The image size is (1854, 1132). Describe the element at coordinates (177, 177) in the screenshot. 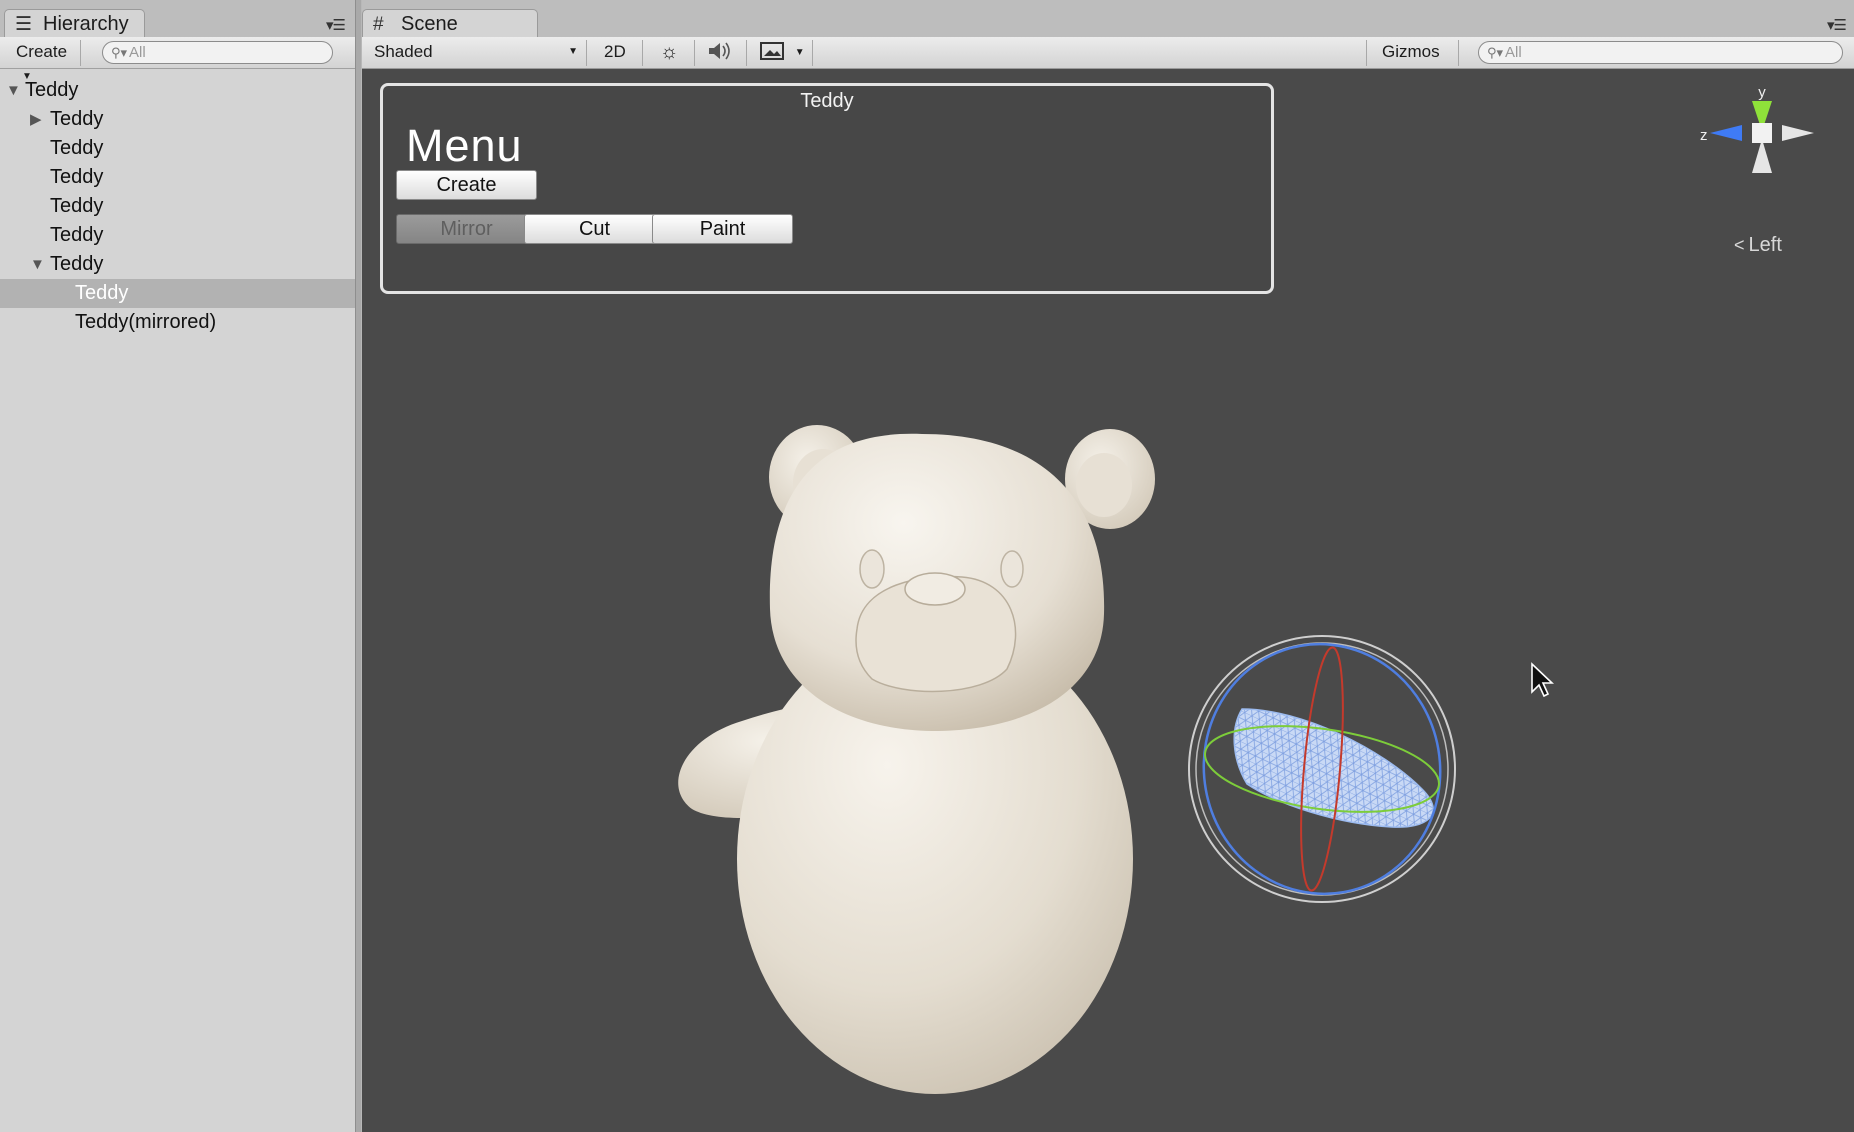

I see `tree-item-teddy-3: Teddy` at that location.